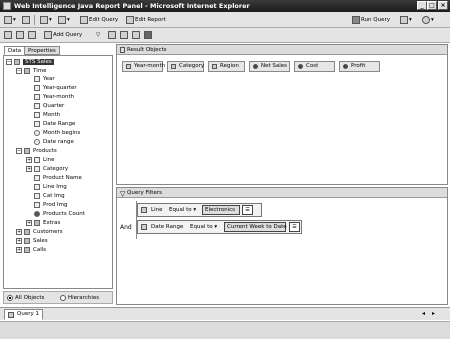 The image size is (450, 339). I want to click on tree-folder-time: − Time, so click(31, 71).